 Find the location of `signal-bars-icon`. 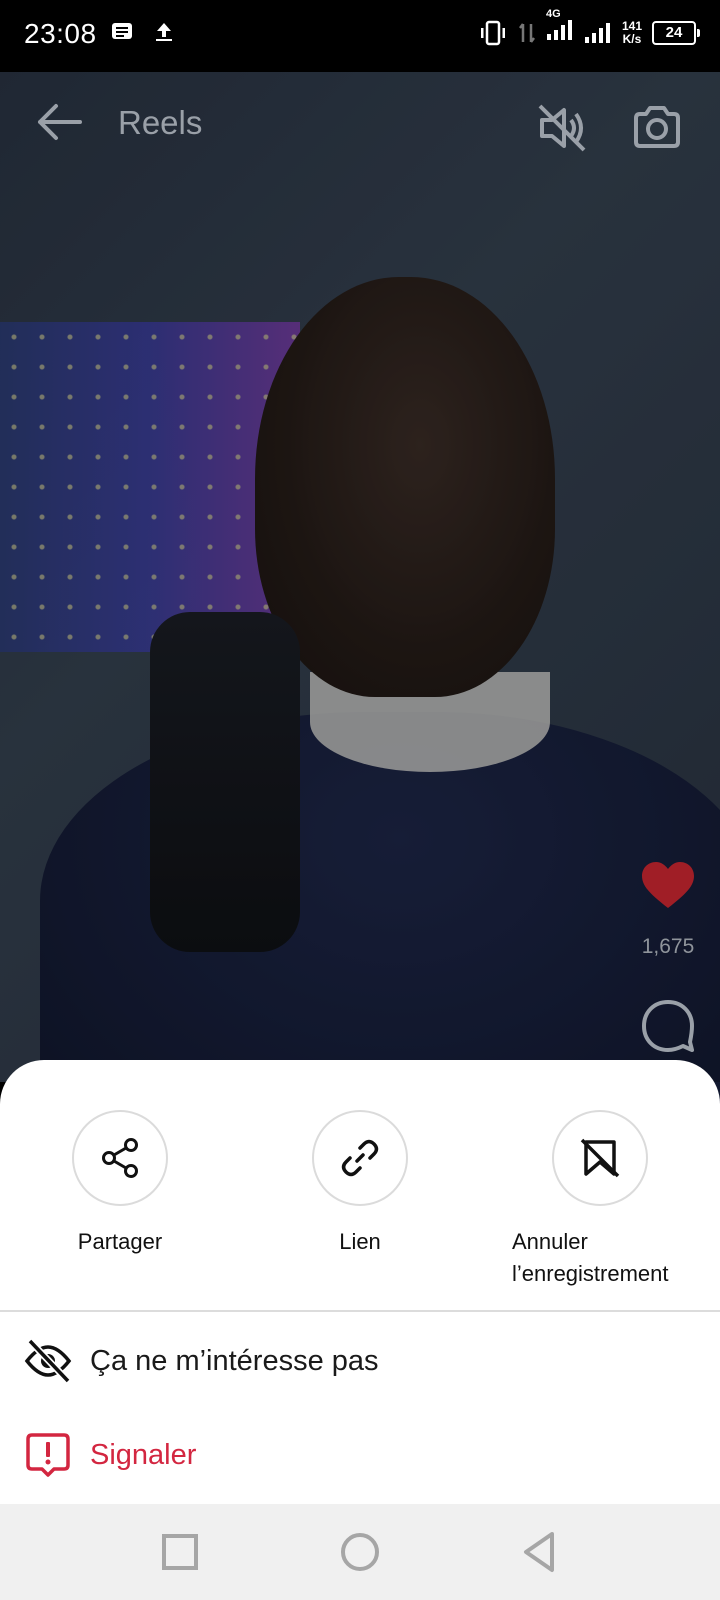

signal-bars-icon is located at coordinates (559, 30).